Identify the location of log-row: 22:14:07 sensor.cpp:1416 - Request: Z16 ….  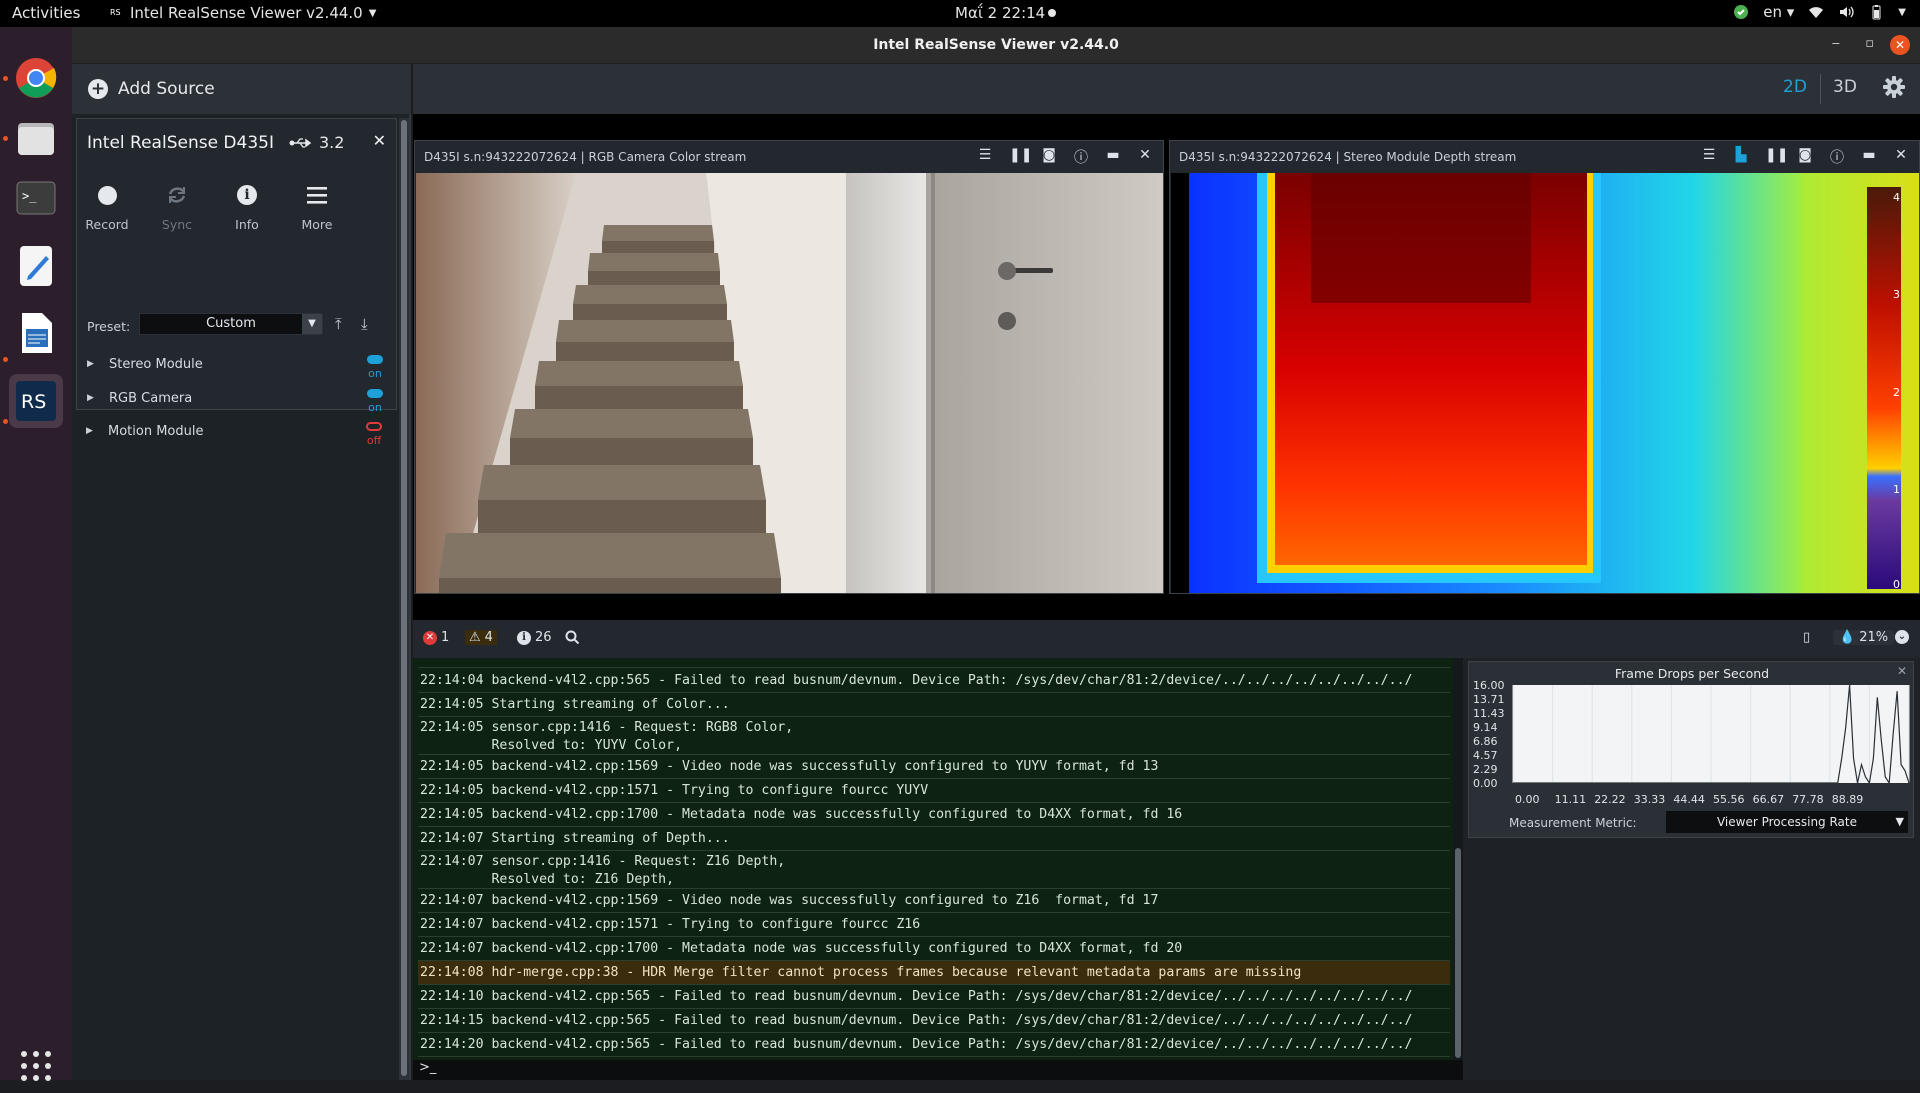
(934, 870).